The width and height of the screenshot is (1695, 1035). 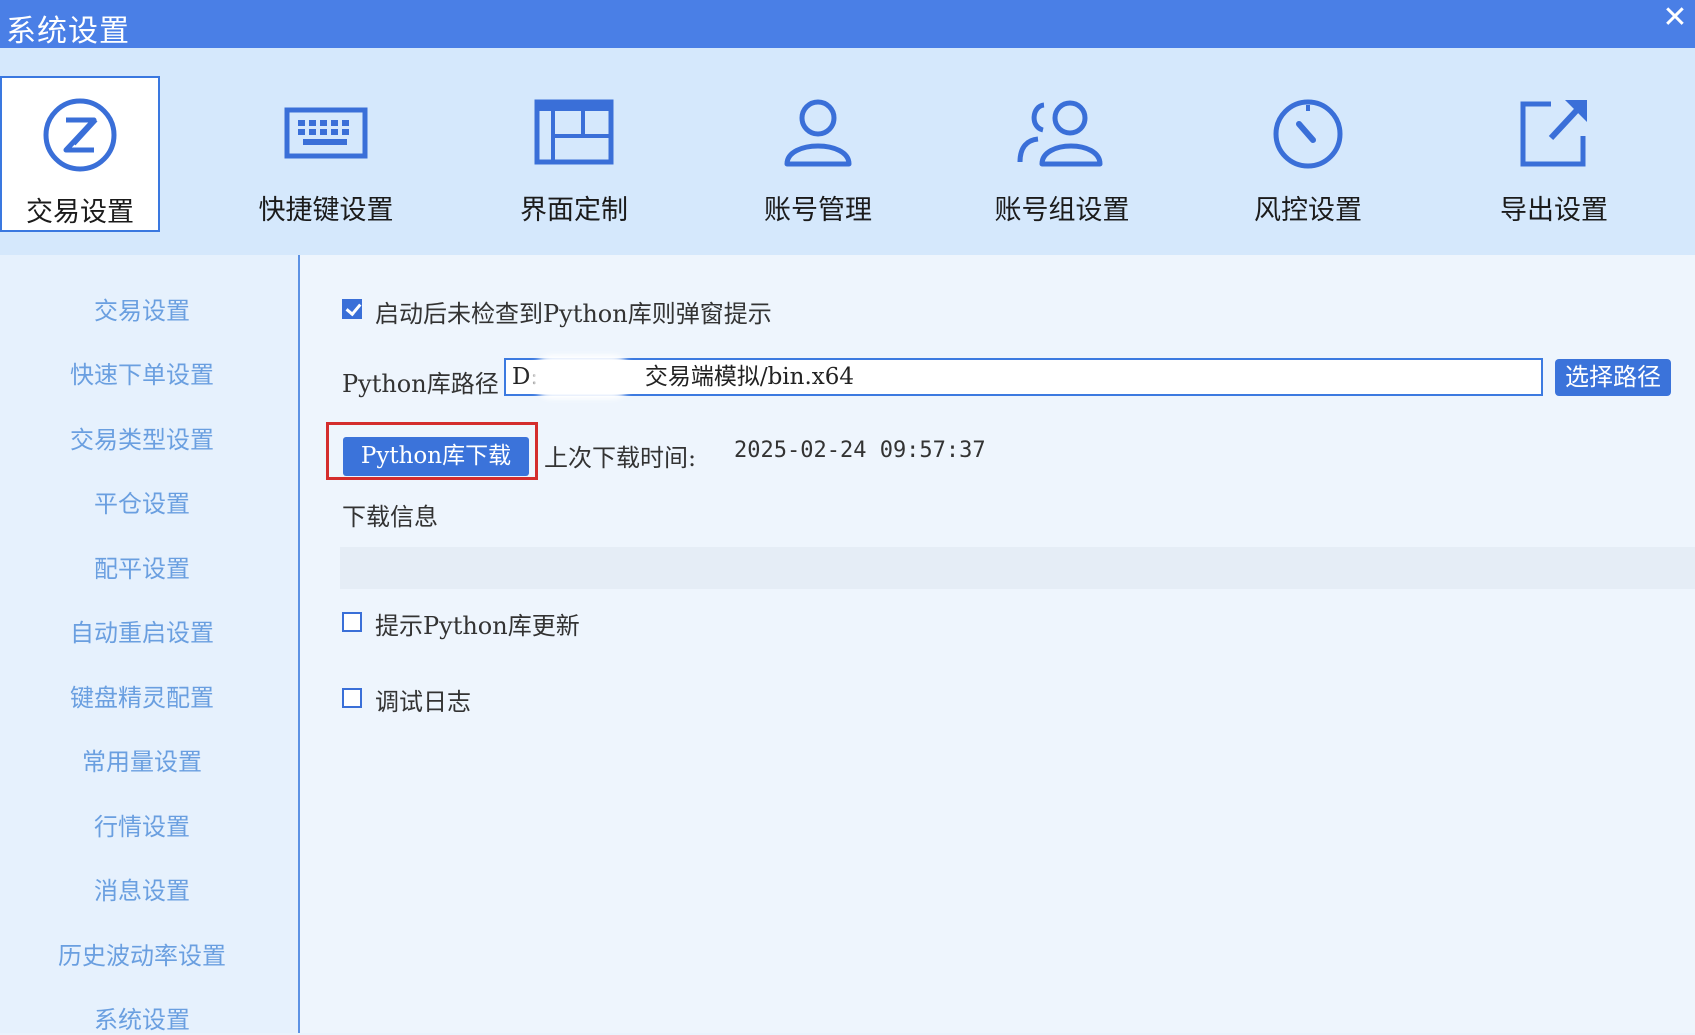 I want to click on sidebar-item-message: 消息设置, so click(x=142, y=888).